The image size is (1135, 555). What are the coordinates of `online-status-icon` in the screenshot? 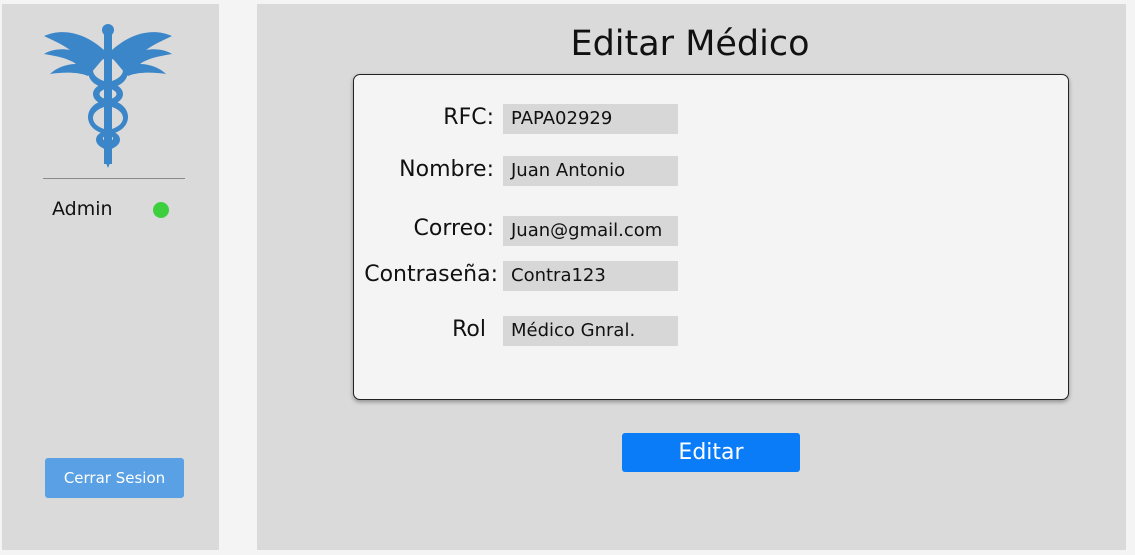 It's located at (161, 210).